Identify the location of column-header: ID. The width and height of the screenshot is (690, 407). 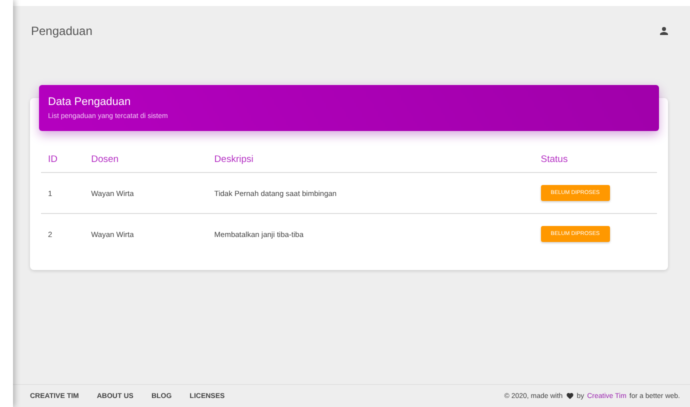
(62, 158).